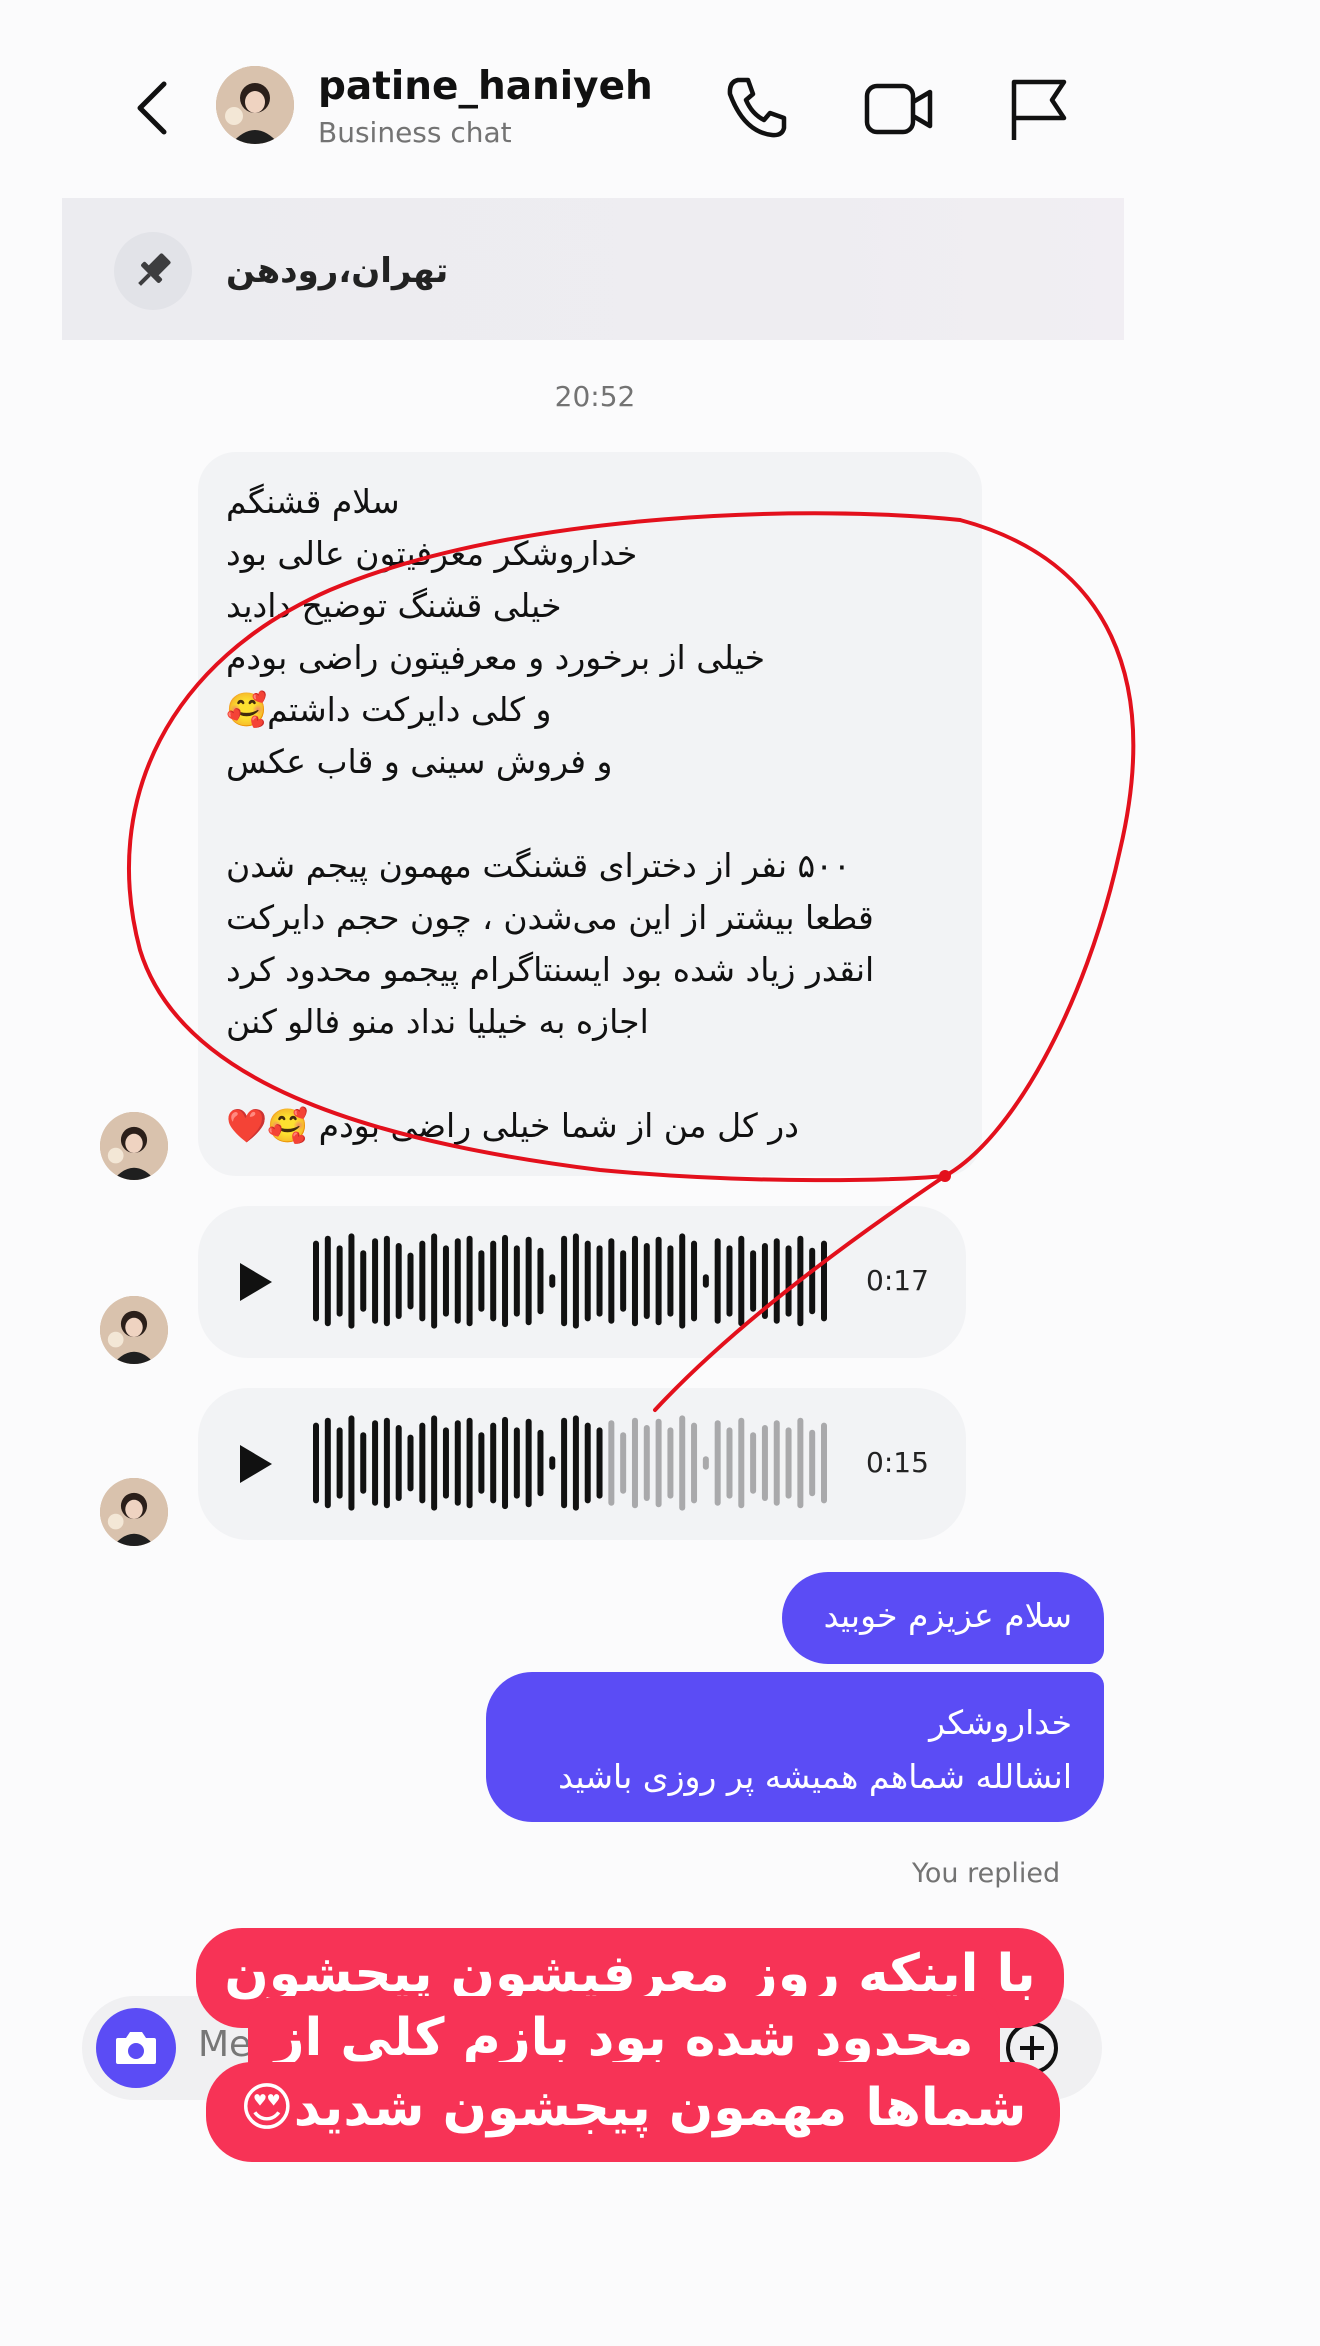 The image size is (1320, 2346). What do you see at coordinates (633, 2108) in the screenshot?
I see `sticker-text: شماها مهمون پیجشون شدید😍` at bounding box center [633, 2108].